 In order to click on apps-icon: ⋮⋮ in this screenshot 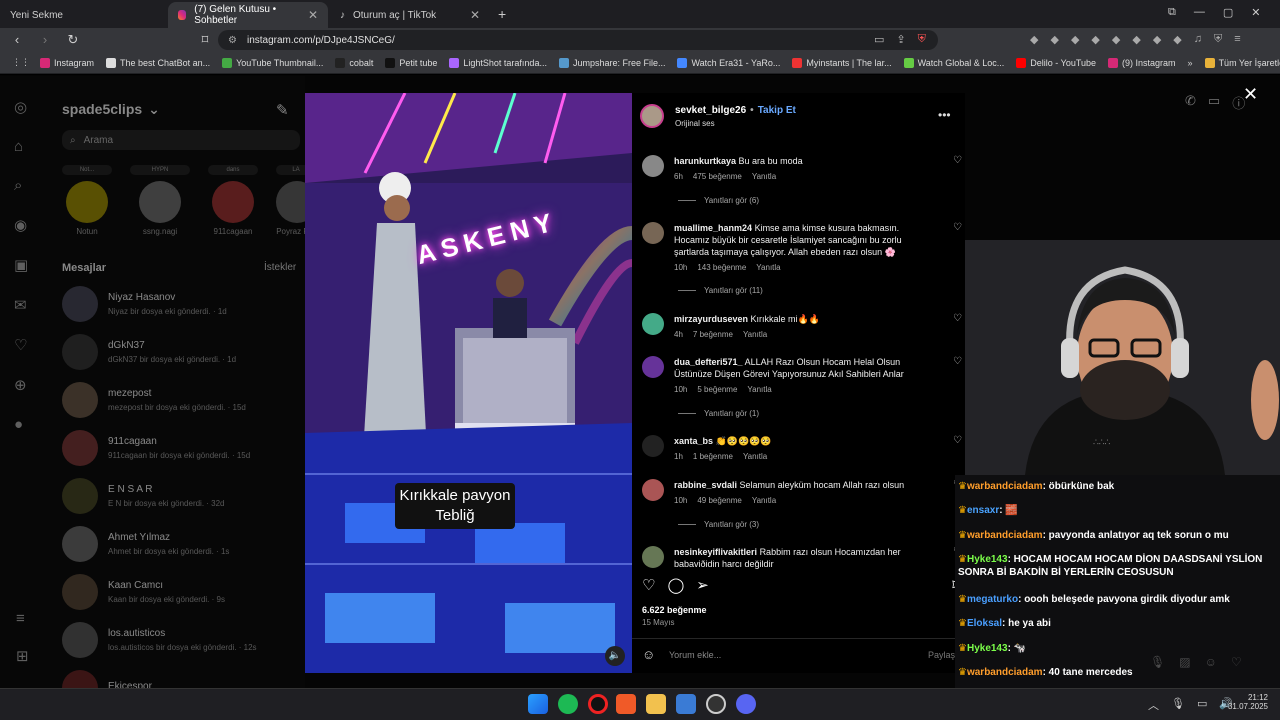, I will do `click(21, 62)`.